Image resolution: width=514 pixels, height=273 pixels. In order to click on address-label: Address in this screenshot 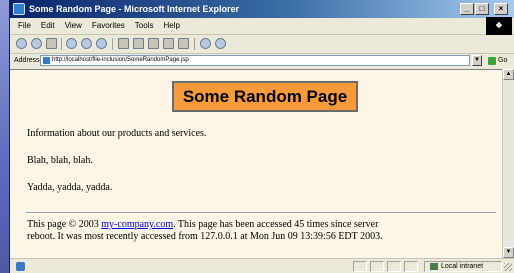, I will do `click(27, 60)`.